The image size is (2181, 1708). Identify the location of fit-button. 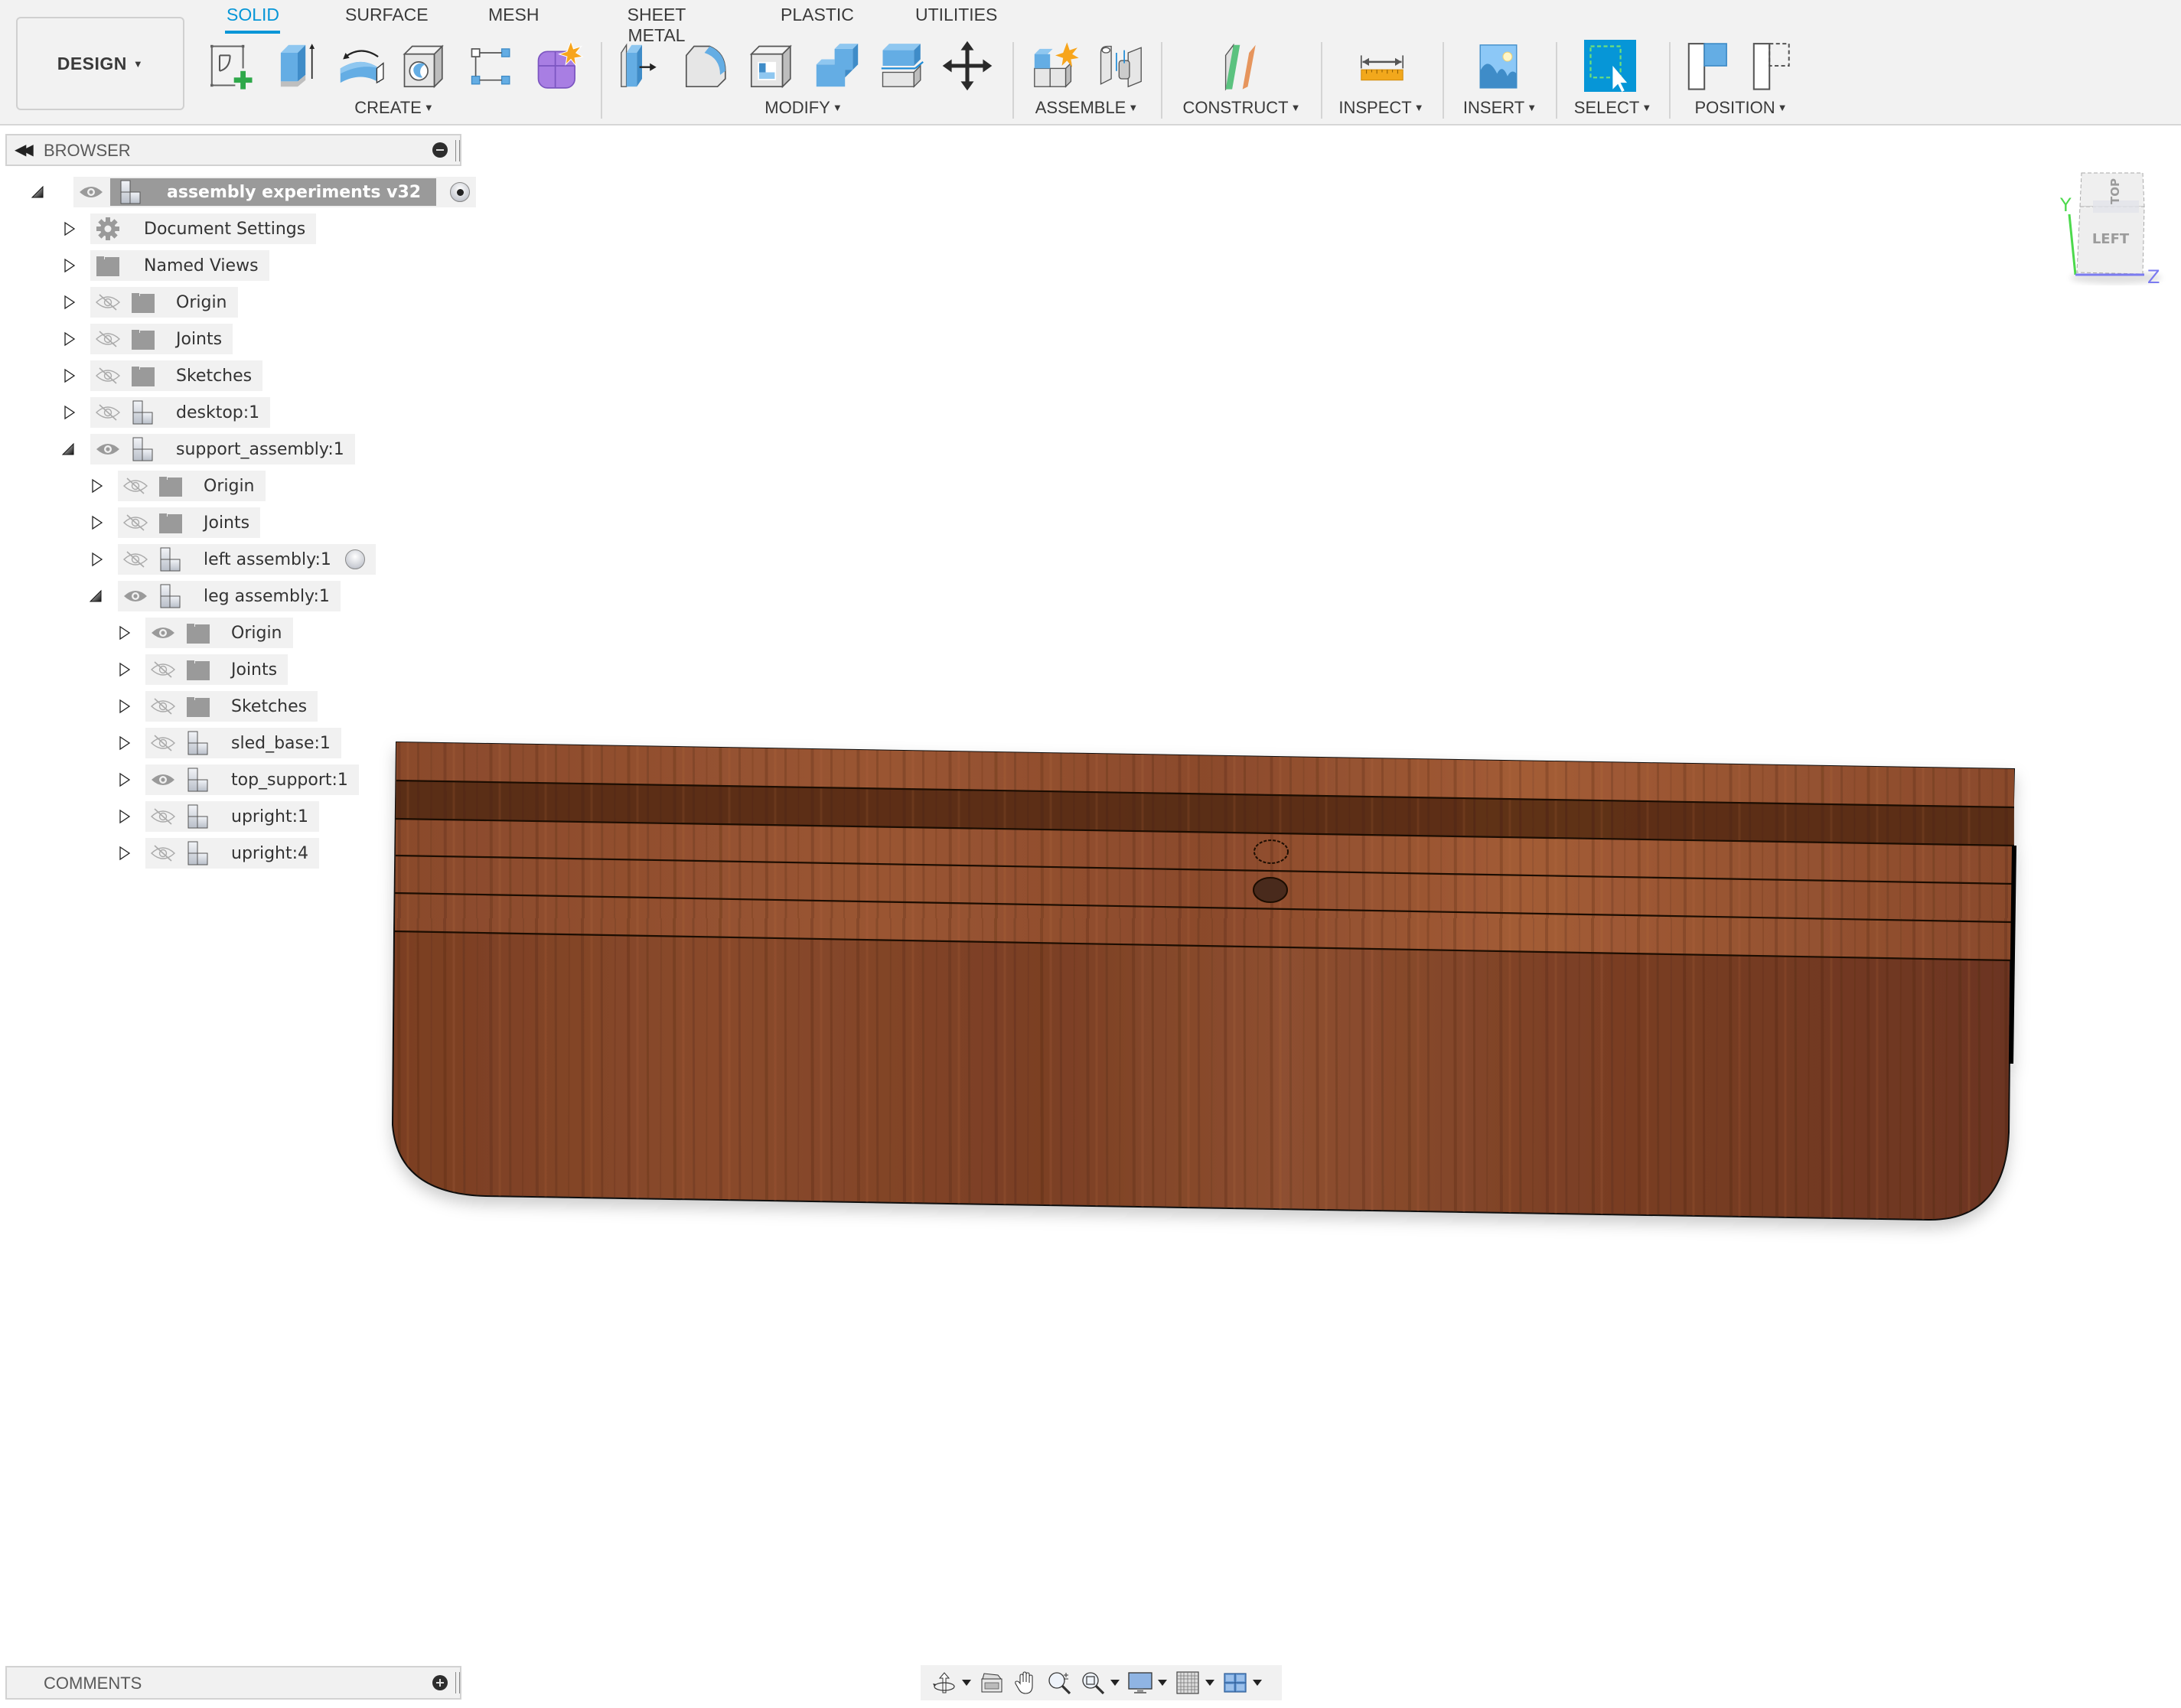
(1100, 1683).